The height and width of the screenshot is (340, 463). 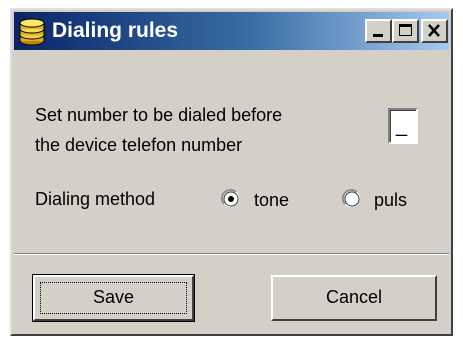 What do you see at coordinates (271, 200) in the screenshot?
I see `tone-option-label: tone` at bounding box center [271, 200].